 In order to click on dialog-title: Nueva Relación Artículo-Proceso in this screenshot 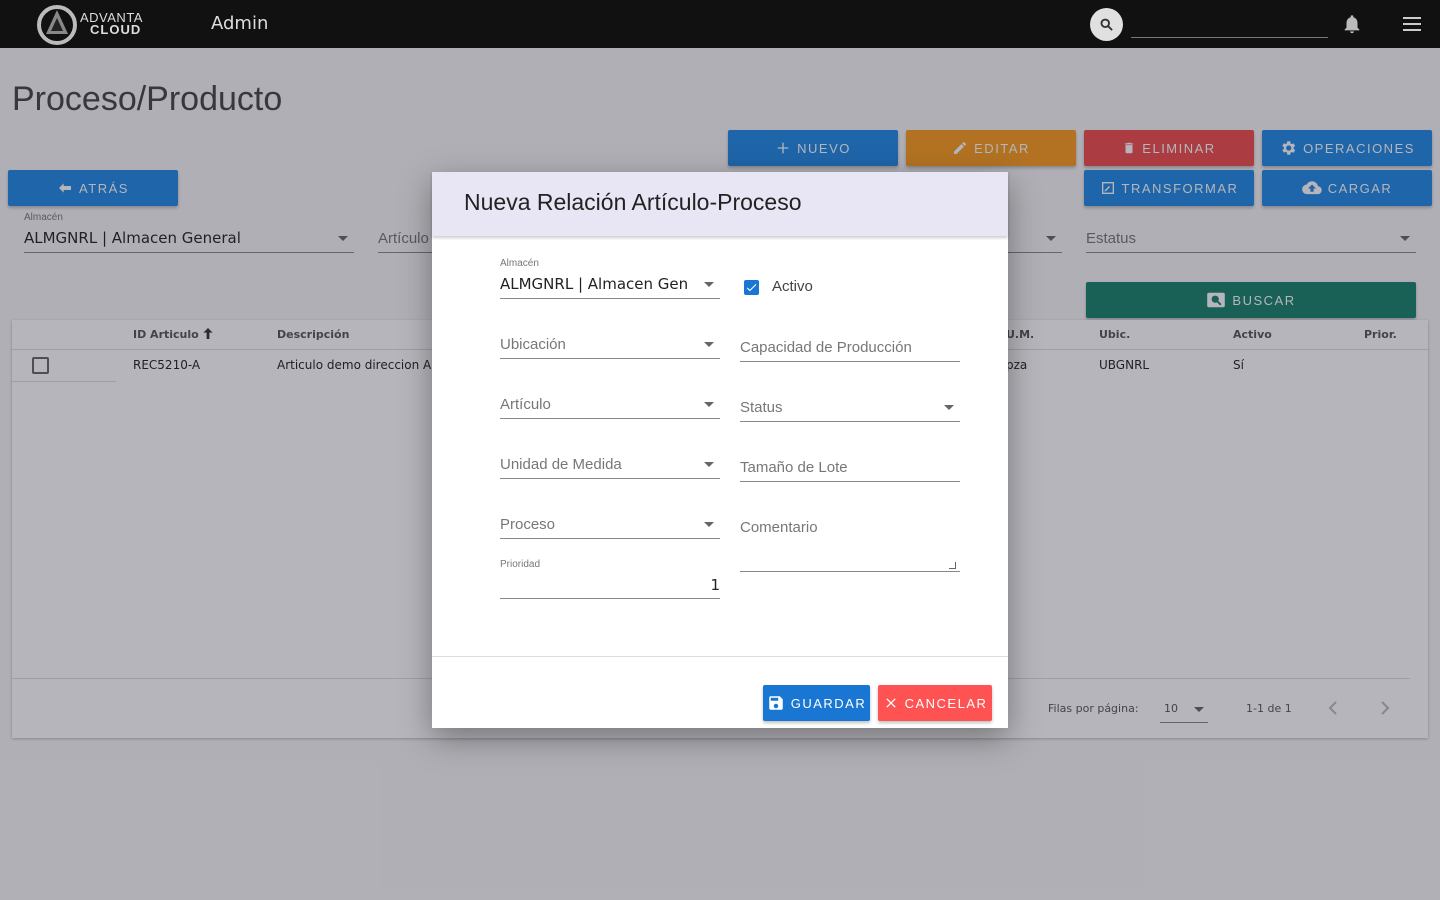, I will do `click(633, 202)`.